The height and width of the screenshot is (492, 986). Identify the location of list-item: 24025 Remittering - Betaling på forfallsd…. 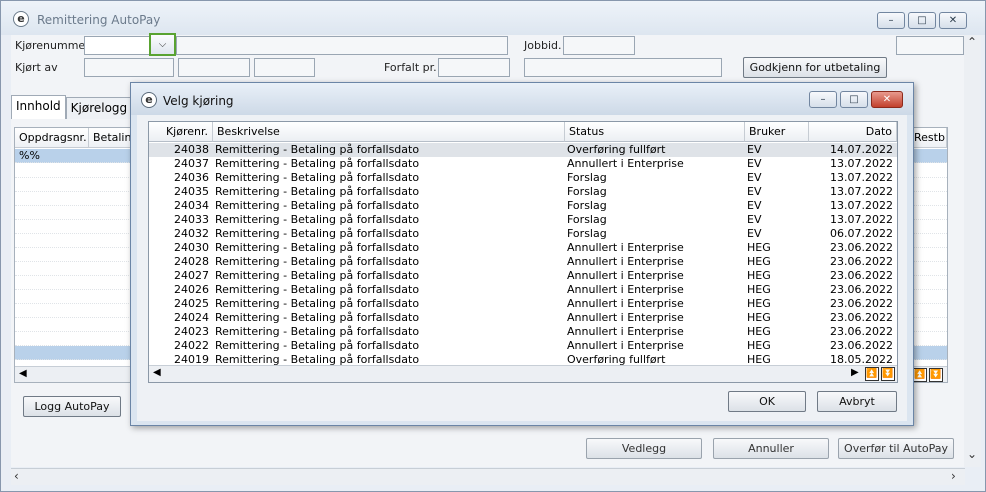
(523, 304).